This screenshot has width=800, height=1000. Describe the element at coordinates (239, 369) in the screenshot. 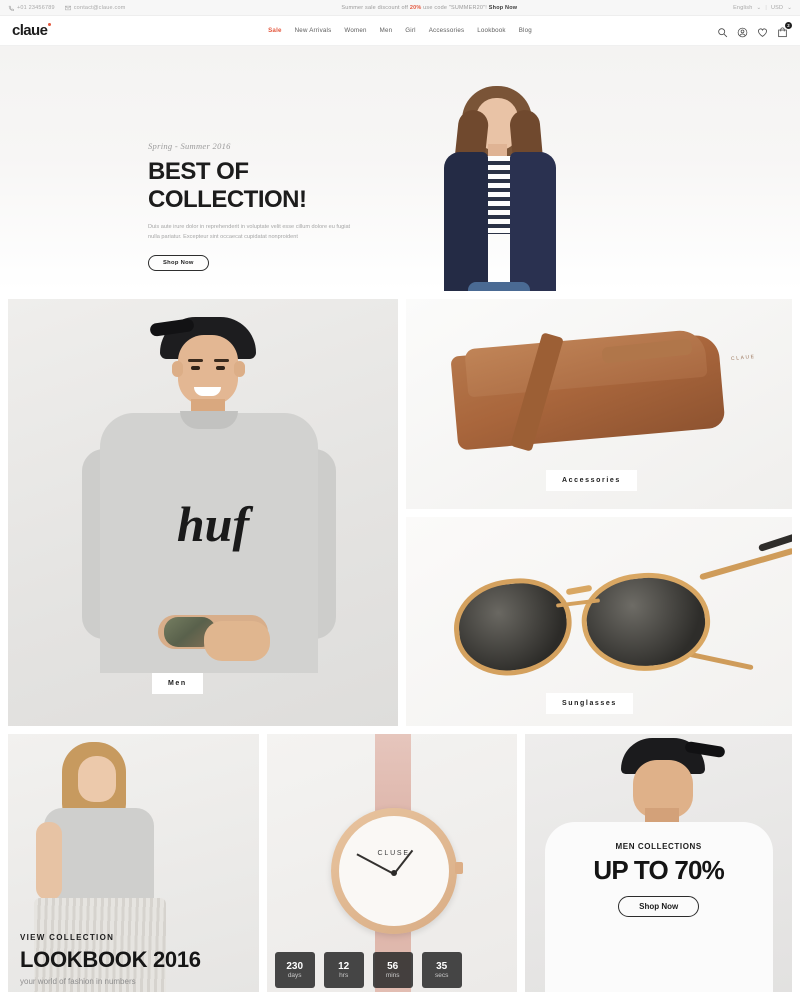

I see `men-ear-right` at that location.